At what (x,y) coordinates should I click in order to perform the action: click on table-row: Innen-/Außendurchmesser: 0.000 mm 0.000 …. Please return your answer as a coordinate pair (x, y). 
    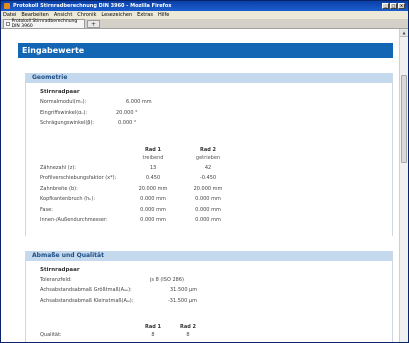
    Looking at the image, I should click on (130, 220).